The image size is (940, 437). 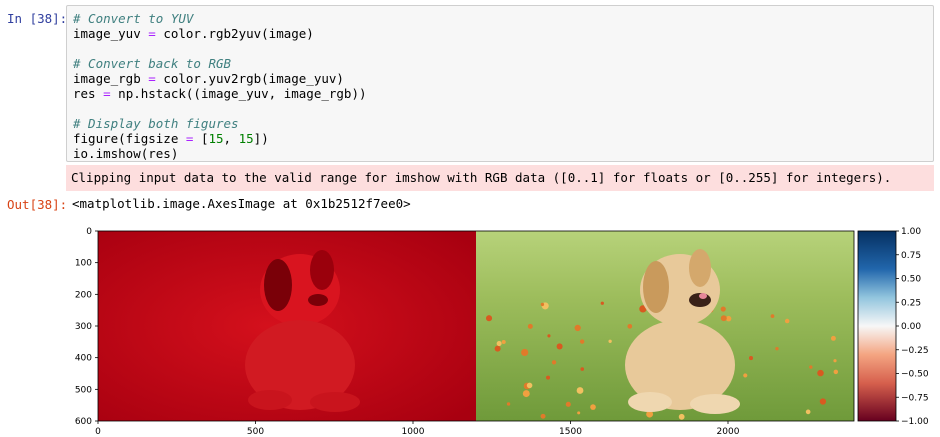 I want to click on colorbar-axis: 1.00 0.75 0.50 0.25 0.00 −0.25 −0.50 −0.75 −1.00, so click(x=912, y=327).